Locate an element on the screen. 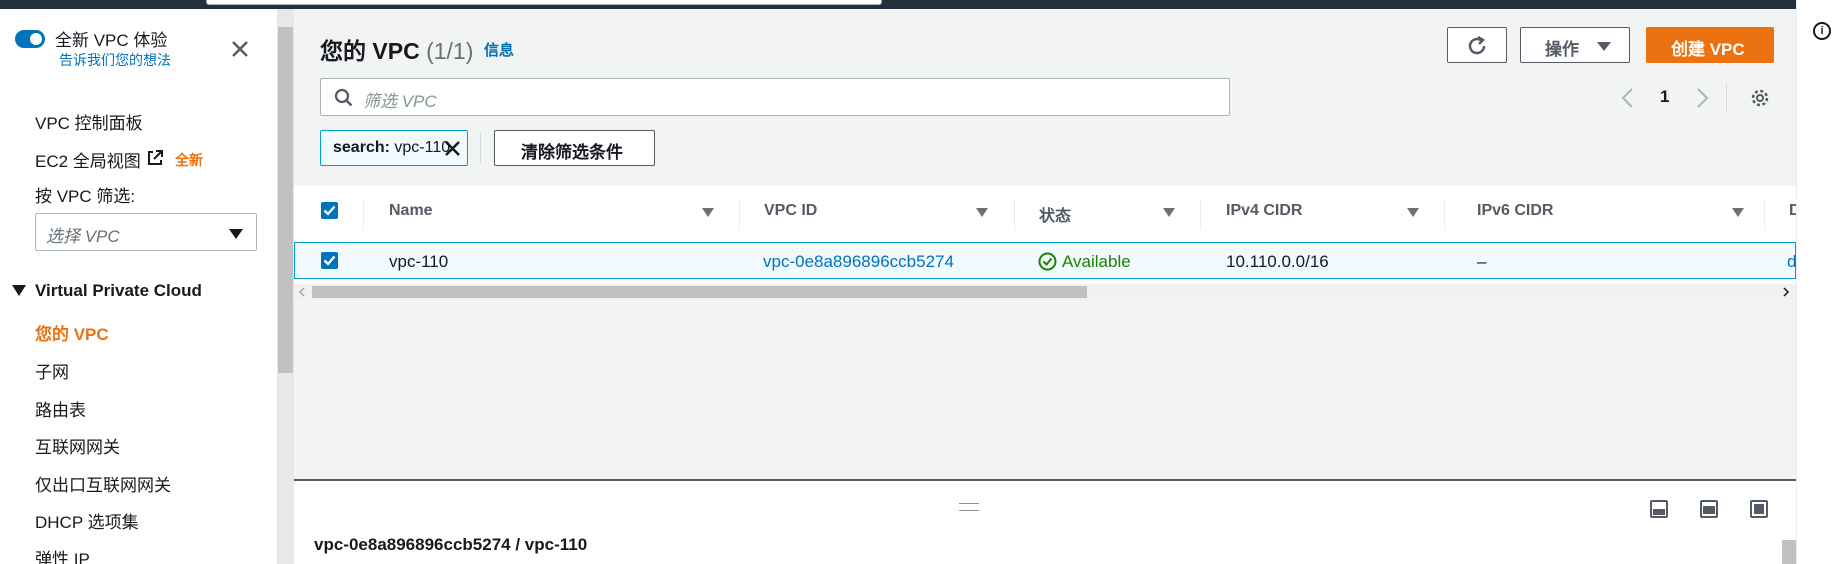 The height and width of the screenshot is (564, 1844). column-header-ipv4-cidr: IPv4 CIDR is located at coordinates (1264, 211).